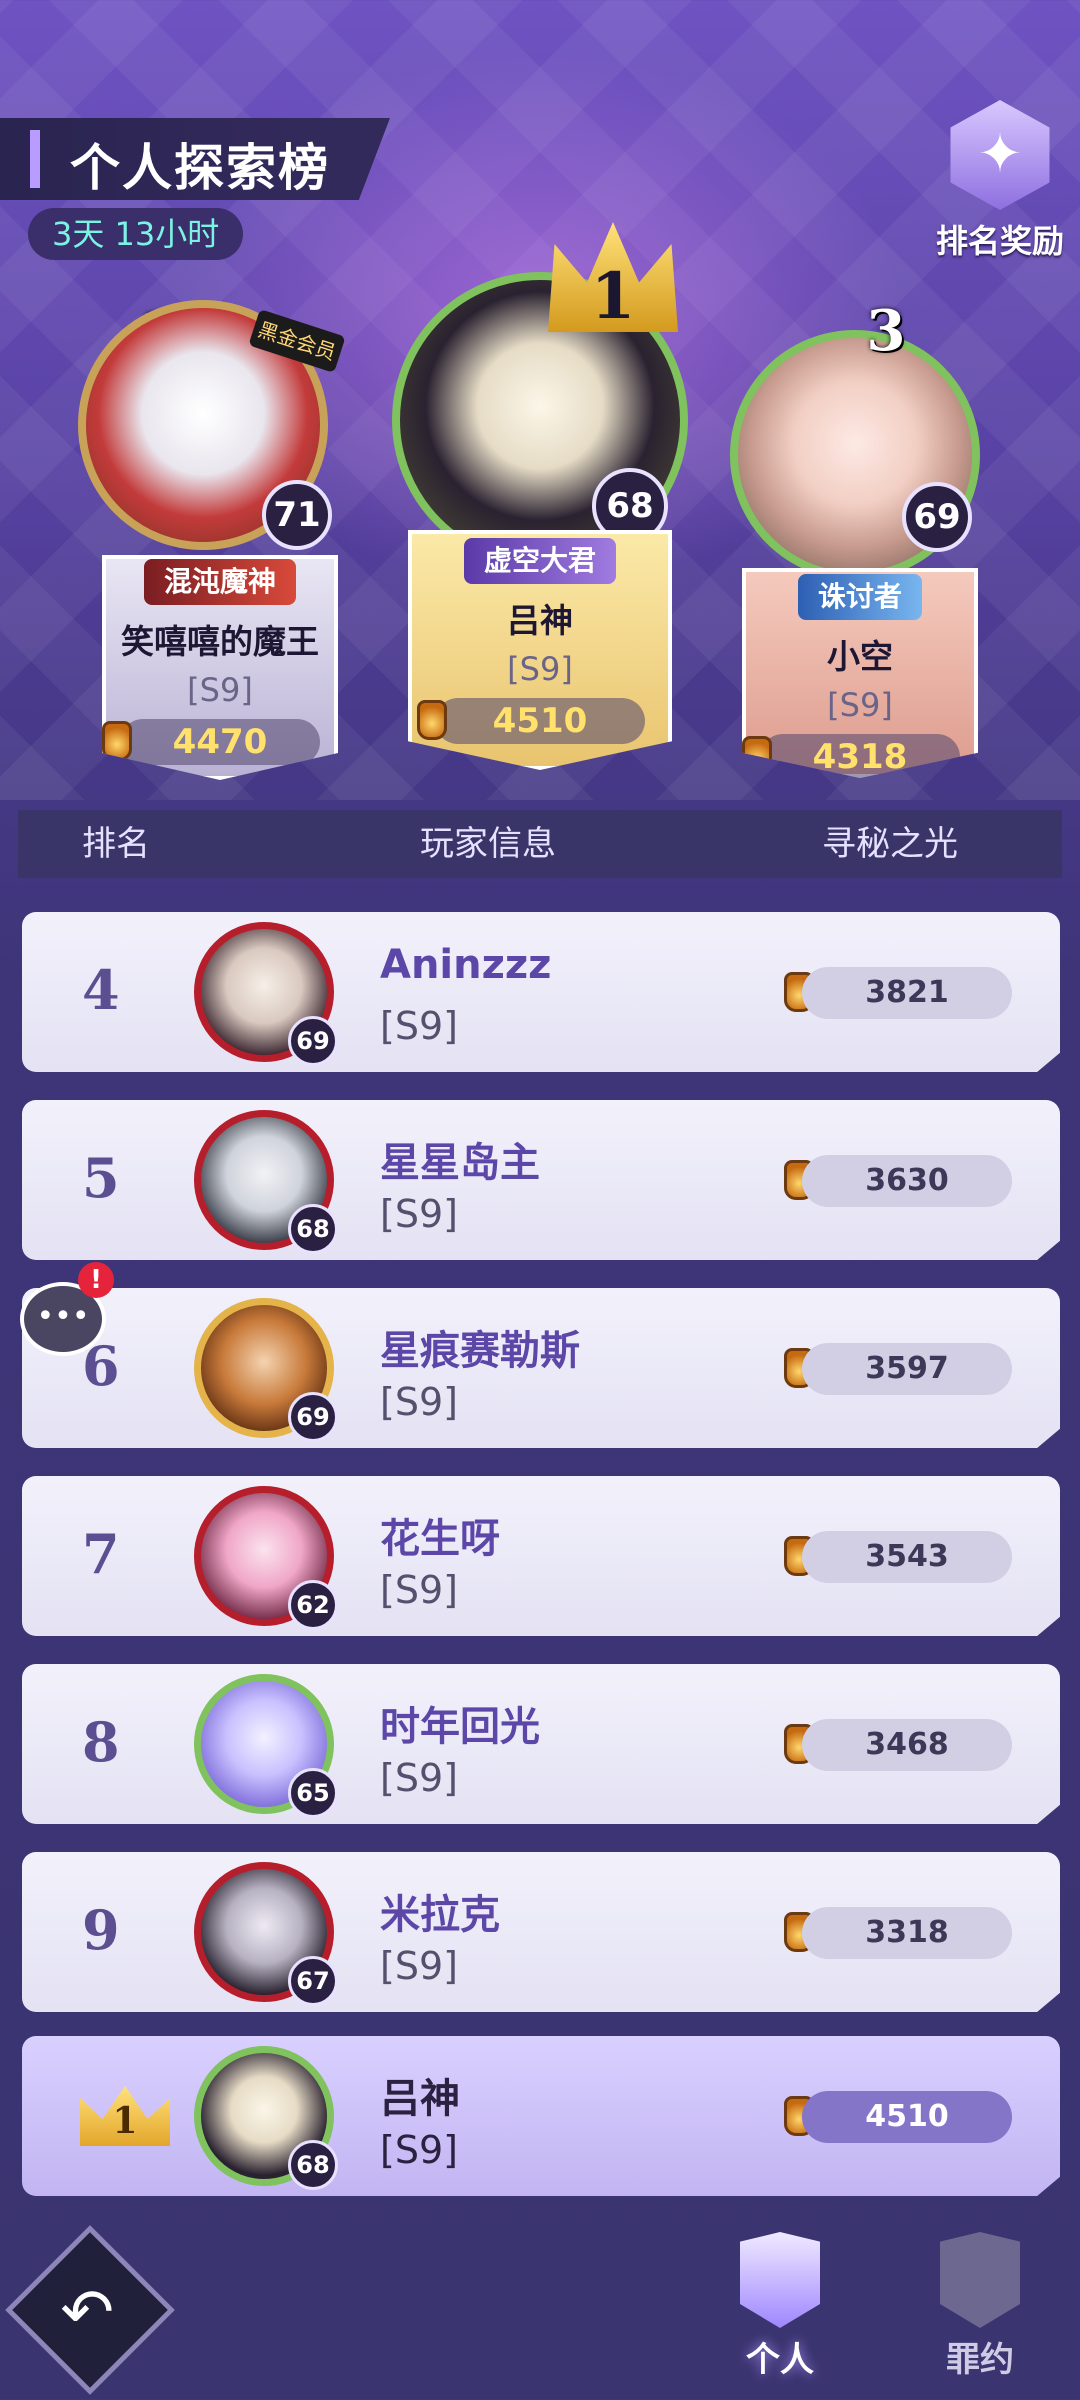 The height and width of the screenshot is (2400, 1080). I want to click on chat-alert-badge: !, so click(96, 1280).